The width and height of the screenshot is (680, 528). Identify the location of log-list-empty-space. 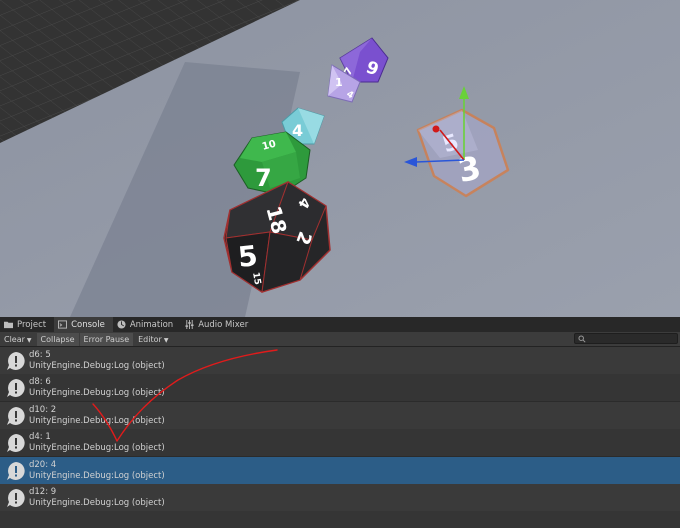
(340, 519).